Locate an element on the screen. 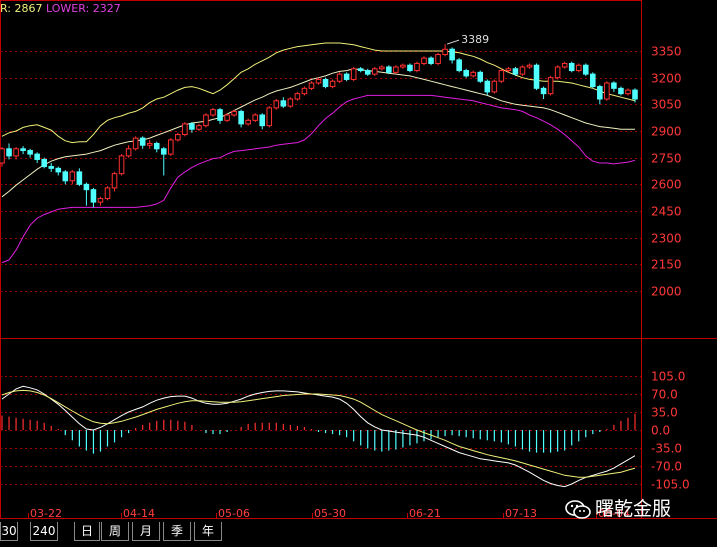 Image resolution: width=717 pixels, height=547 pixels. upper-prefix: R: is located at coordinates (6, 8).